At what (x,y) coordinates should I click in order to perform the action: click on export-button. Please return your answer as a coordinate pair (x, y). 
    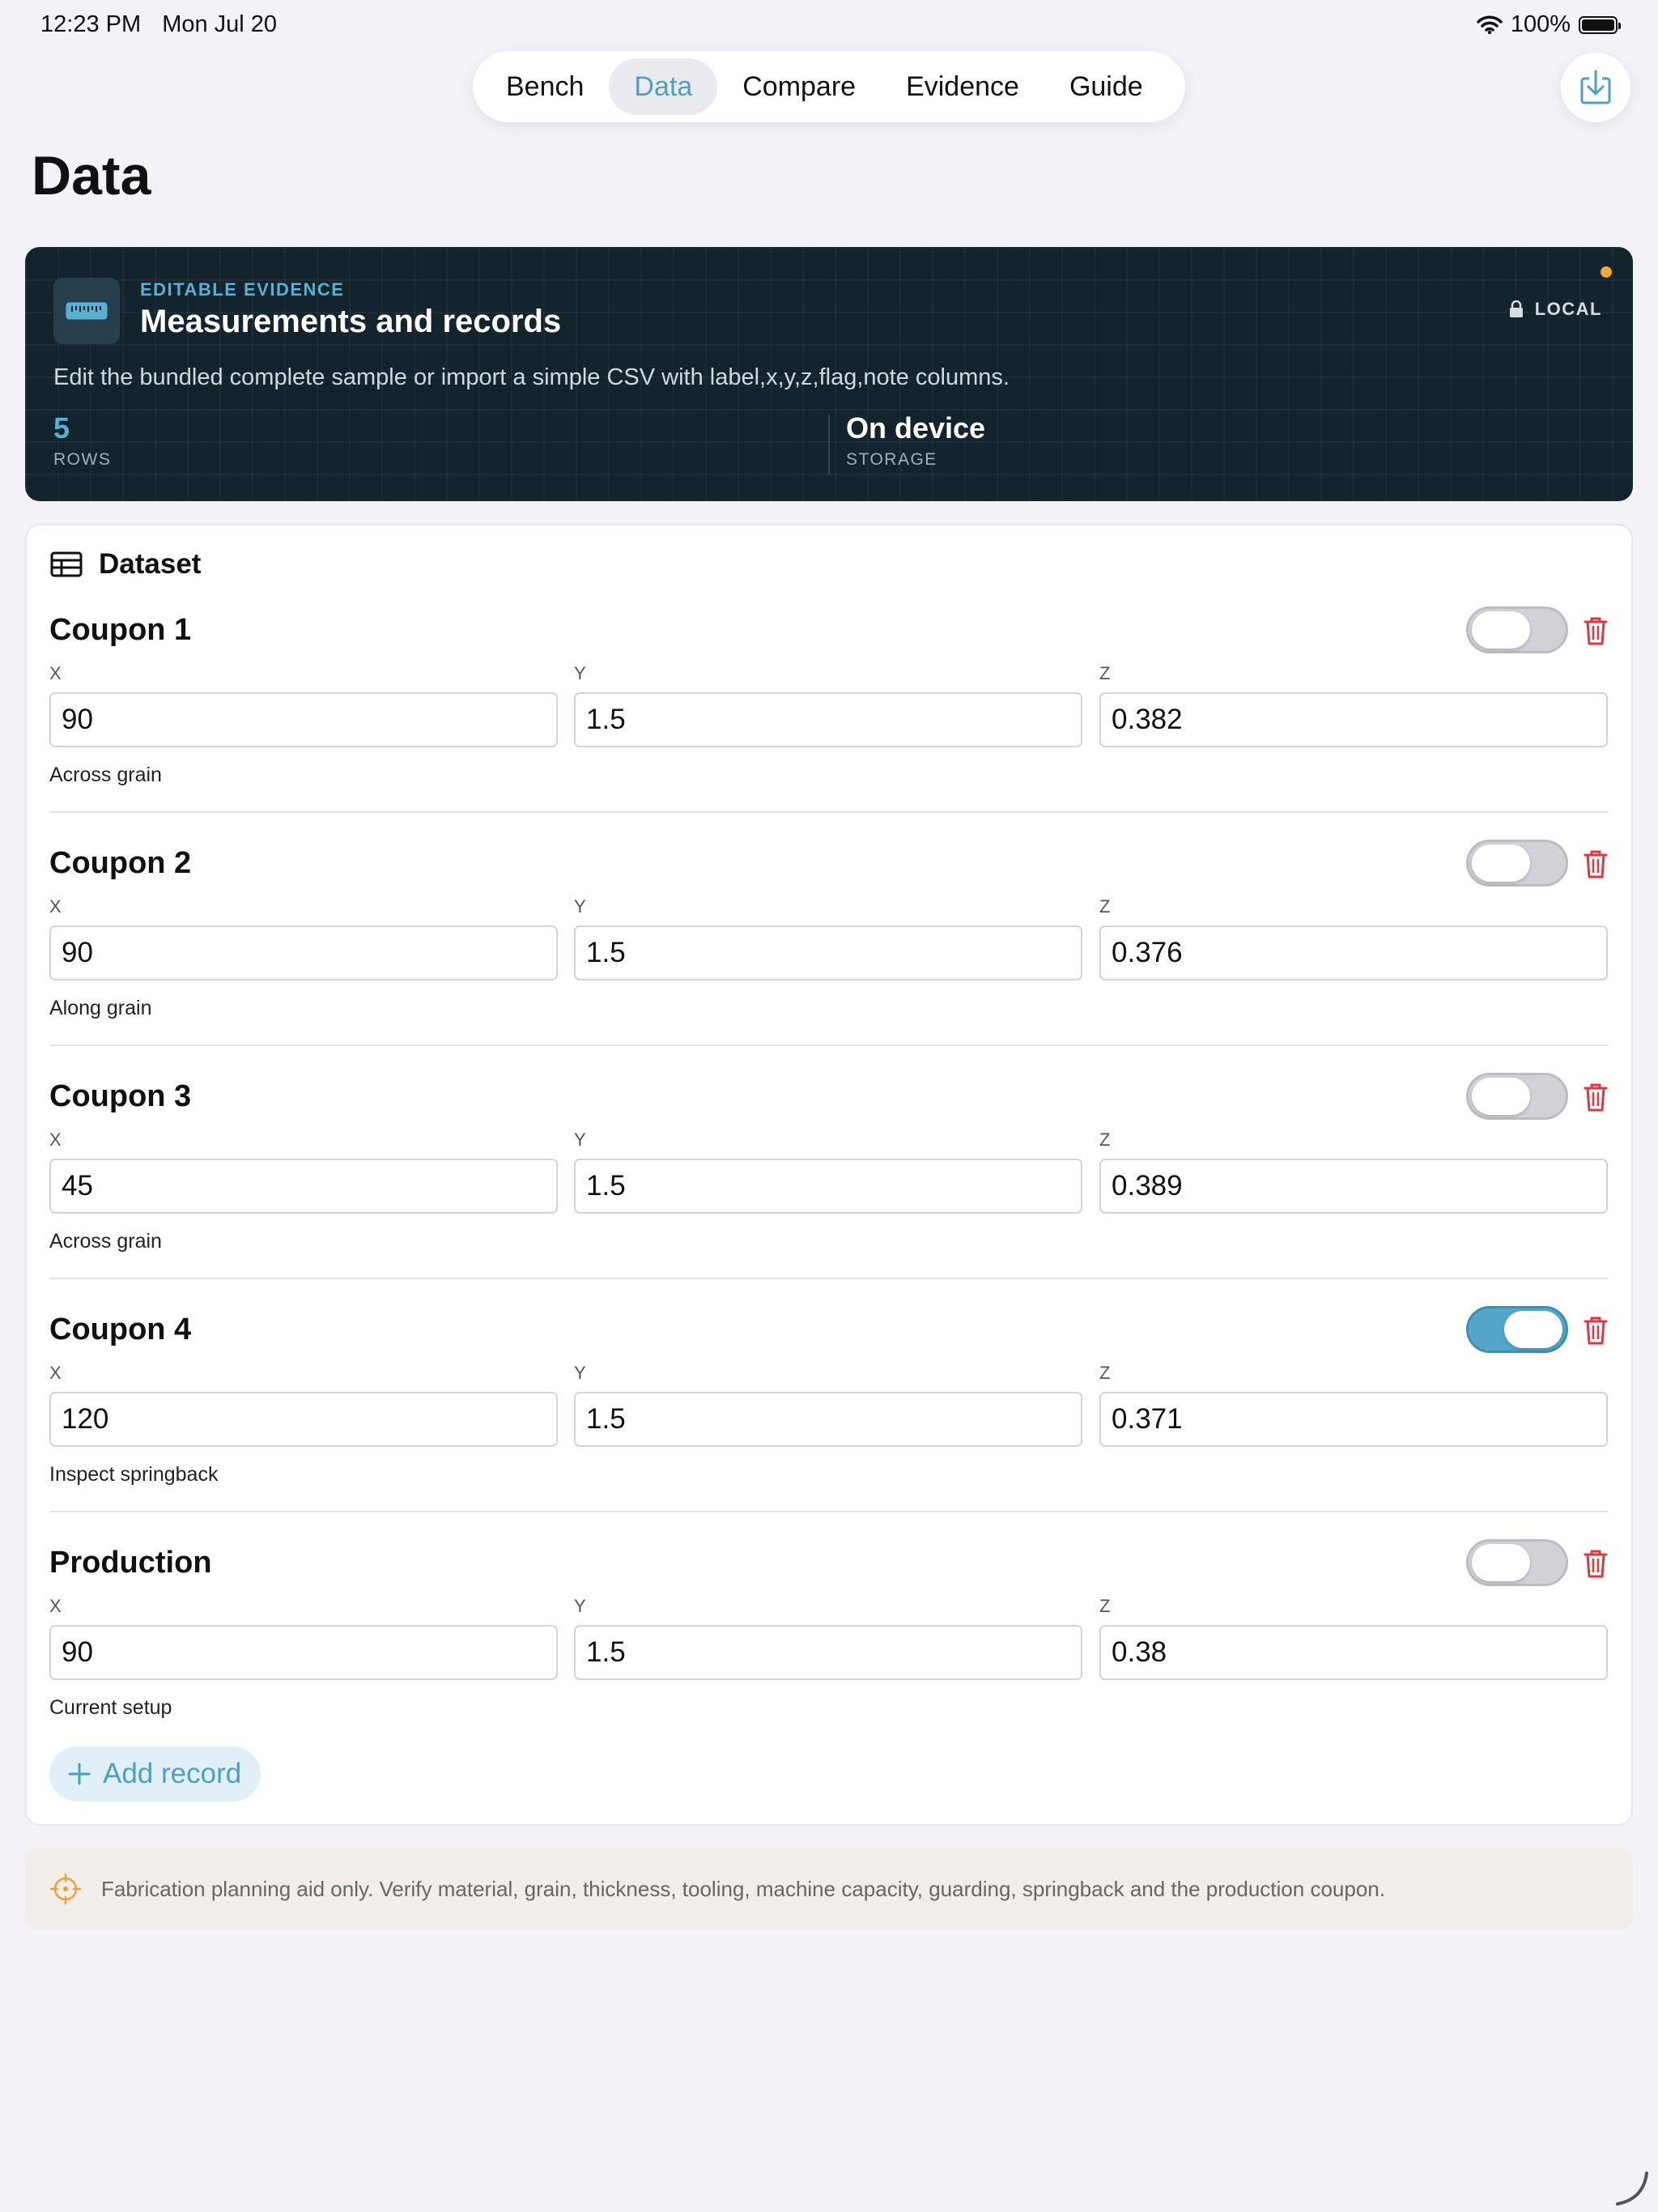
    Looking at the image, I should click on (1595, 87).